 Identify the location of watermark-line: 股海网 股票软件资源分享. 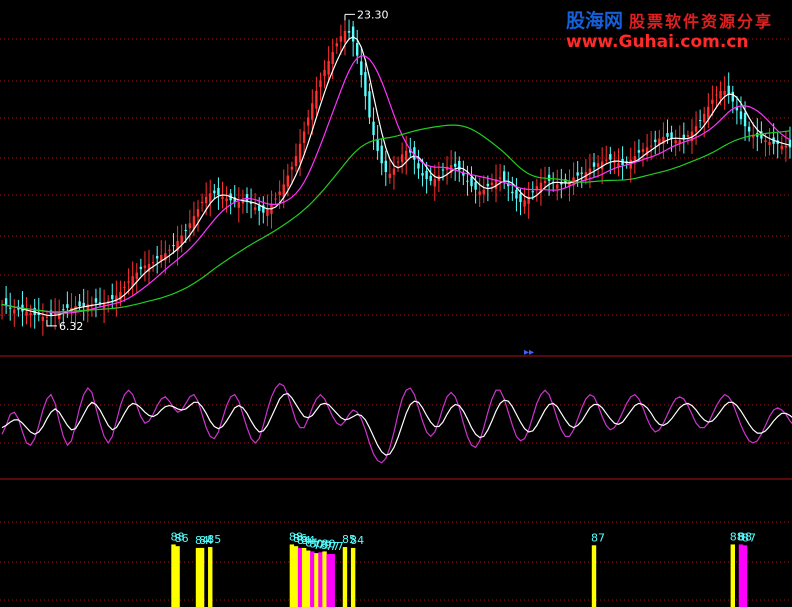
(669, 19).